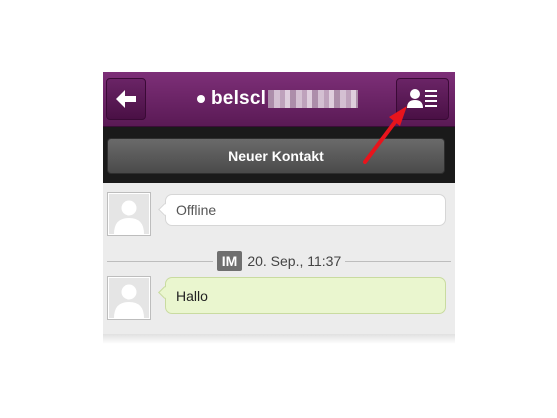 Image resolution: width=557 pixels, height=418 pixels. Describe the element at coordinates (239, 98) in the screenshot. I see `contact-name: belscl` at that location.